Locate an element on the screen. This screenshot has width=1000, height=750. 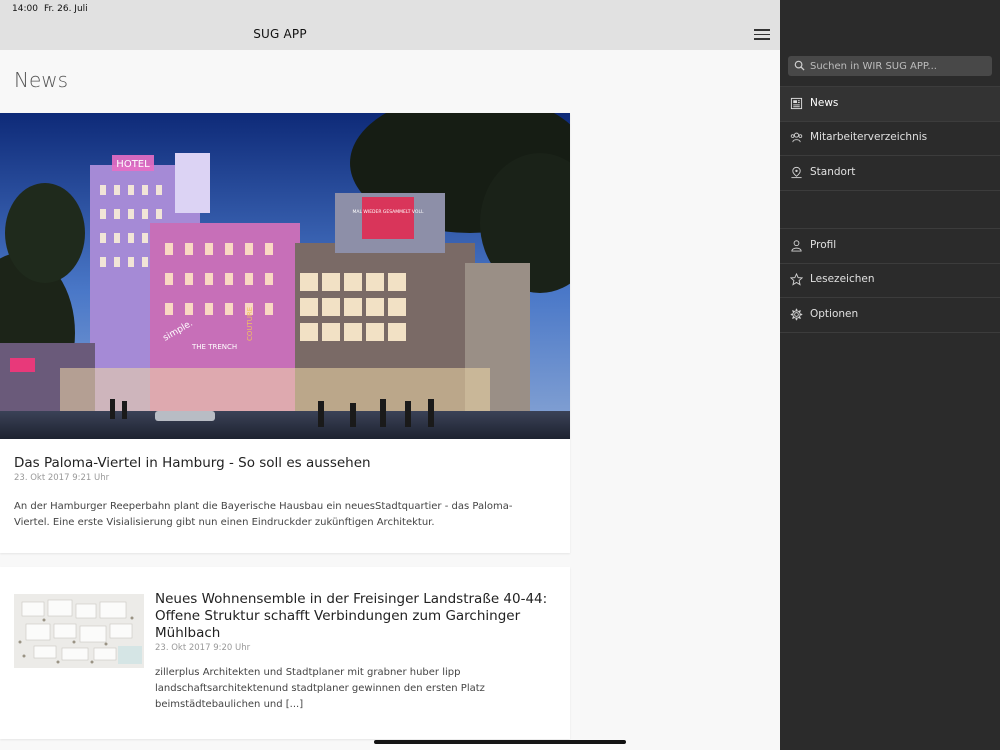
app-title: SUG APP is located at coordinates (280, 34).